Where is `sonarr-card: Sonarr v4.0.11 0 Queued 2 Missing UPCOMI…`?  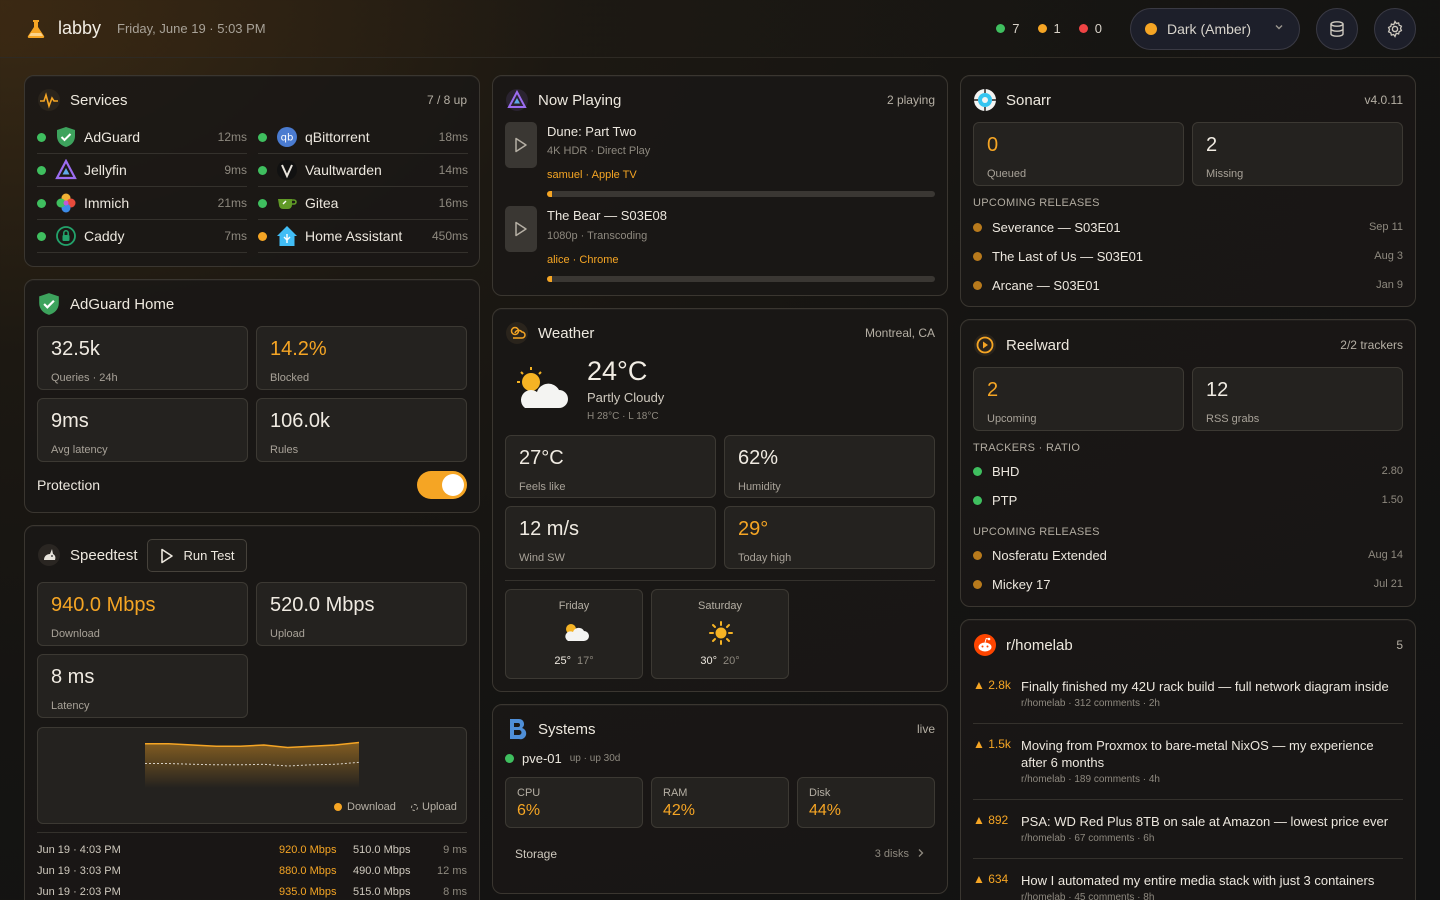
sonarr-card: Sonarr v4.0.11 0 Queued 2 Missing UPCOMI… is located at coordinates (1188, 191).